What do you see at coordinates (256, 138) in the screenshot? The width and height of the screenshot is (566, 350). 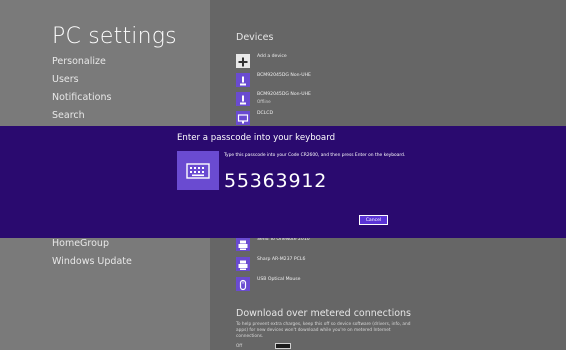 I see `dialog-title: Enter a passcode into your keyboard` at bounding box center [256, 138].